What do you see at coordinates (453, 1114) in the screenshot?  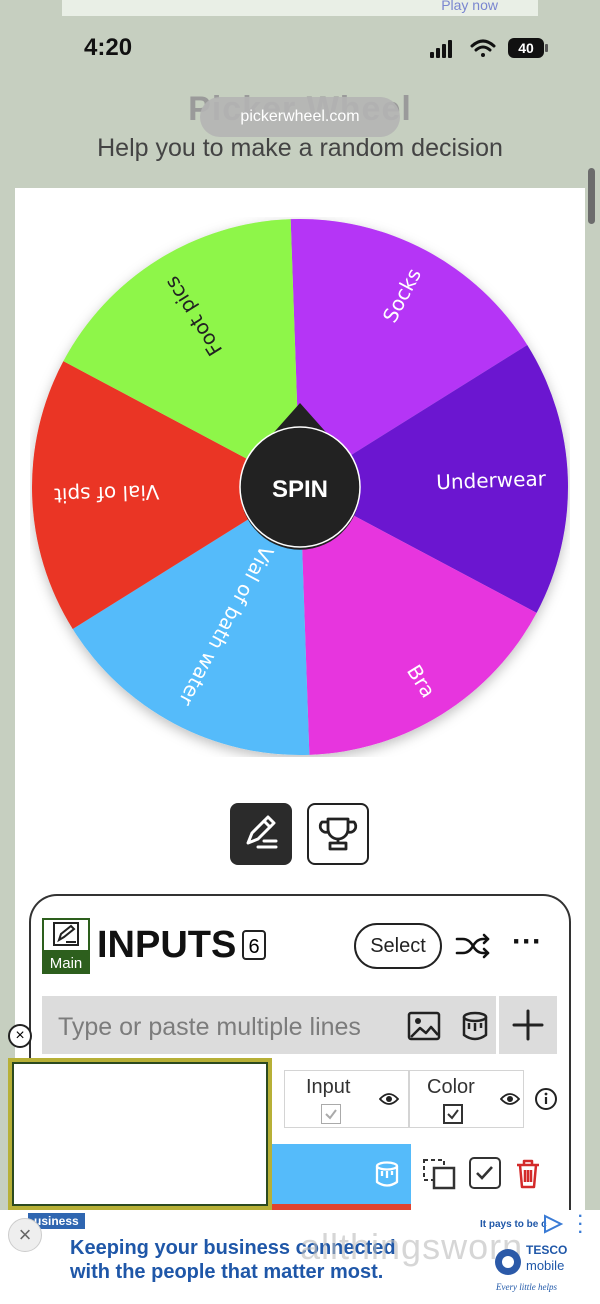 I see `color-column-checkbox` at bounding box center [453, 1114].